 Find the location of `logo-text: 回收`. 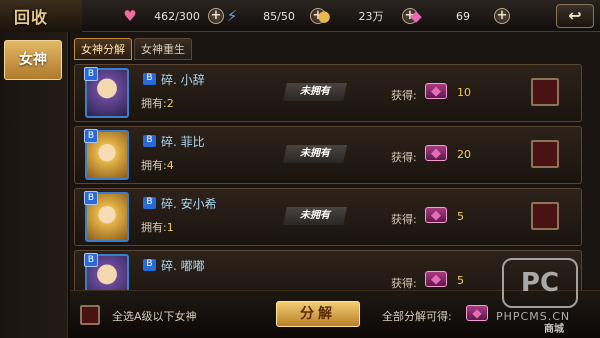

logo-text: 回收 is located at coordinates (31, 17).